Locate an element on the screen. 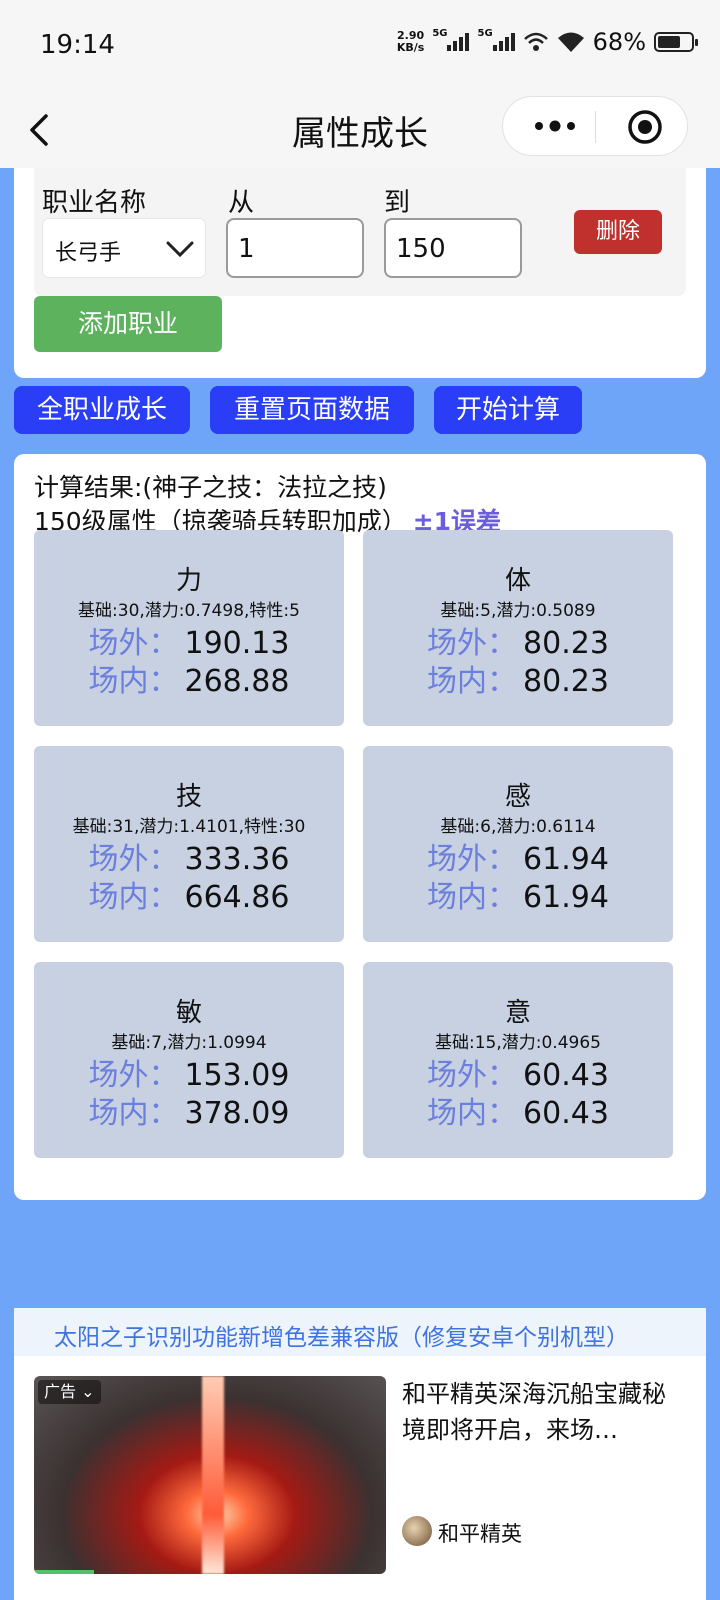  stat-card-agility: 敏 基础:7,潜力:1.0994 场外： 153.09 场内： 378.09 is located at coordinates (189, 1060).